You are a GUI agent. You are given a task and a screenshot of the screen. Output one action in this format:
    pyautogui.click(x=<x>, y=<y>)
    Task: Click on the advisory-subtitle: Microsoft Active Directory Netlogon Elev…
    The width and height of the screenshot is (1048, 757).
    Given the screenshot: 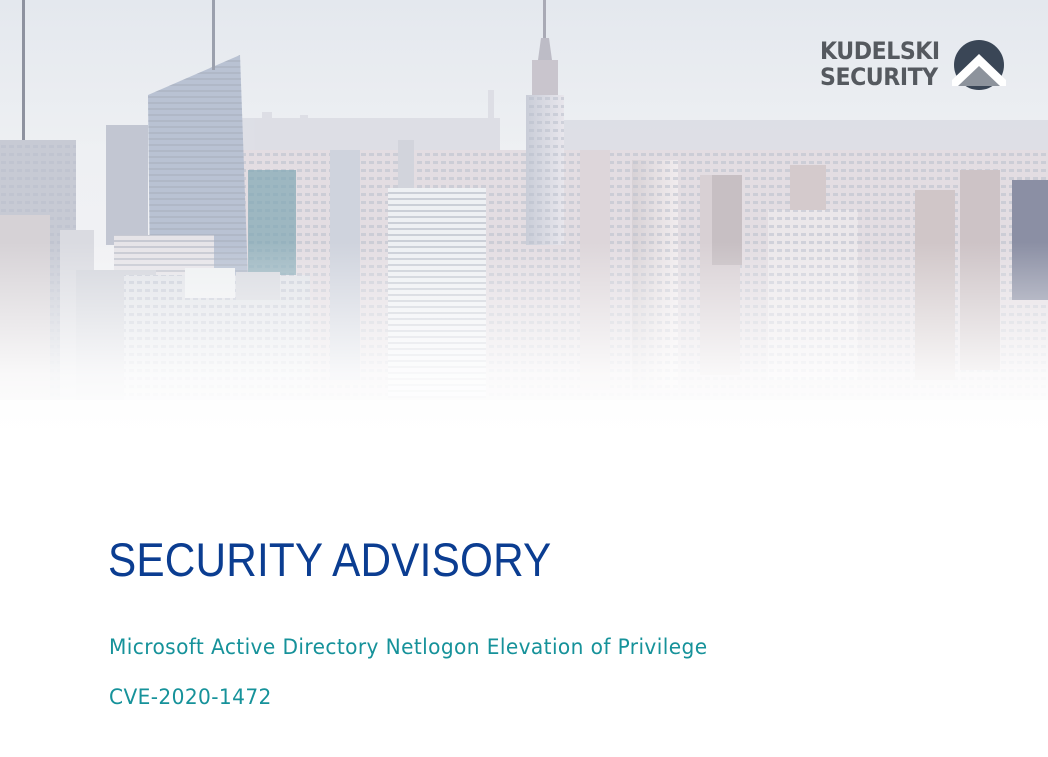 What is the action you would take?
    pyautogui.click(x=408, y=647)
    